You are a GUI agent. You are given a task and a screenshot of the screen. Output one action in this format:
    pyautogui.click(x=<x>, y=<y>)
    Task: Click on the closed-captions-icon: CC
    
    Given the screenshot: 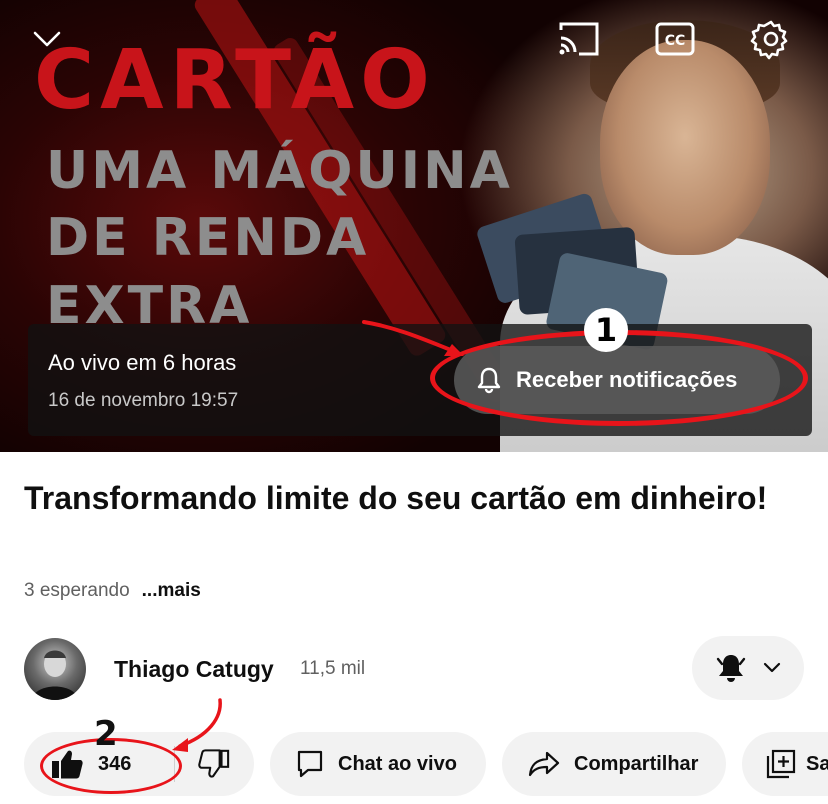 What is the action you would take?
    pyautogui.click(x=675, y=39)
    